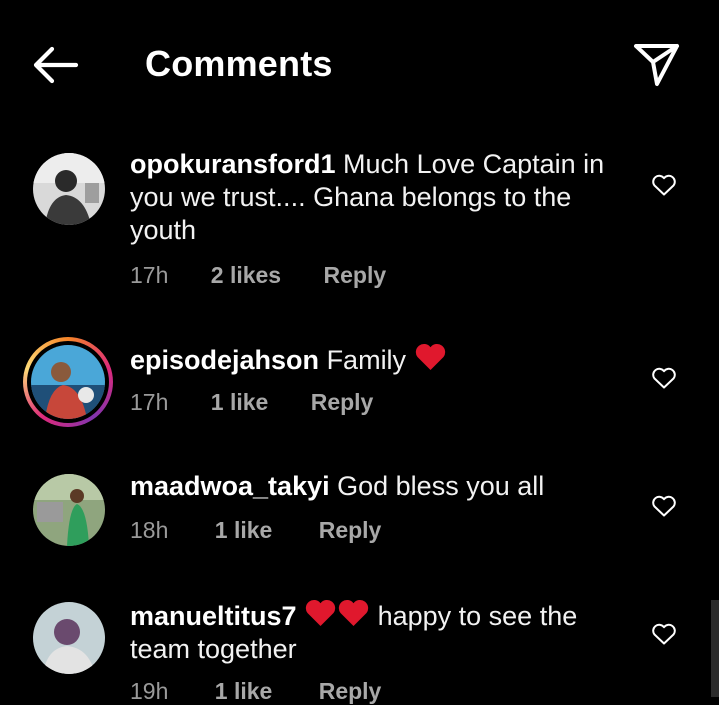 The width and height of the screenshot is (719, 705). I want to click on comment-body: maadwoa_takyi God bless you all, so click(370, 486).